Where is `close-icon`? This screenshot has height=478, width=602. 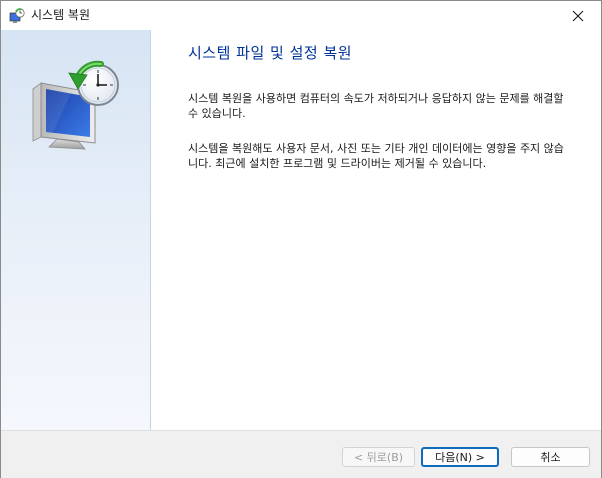
close-icon is located at coordinates (578, 15).